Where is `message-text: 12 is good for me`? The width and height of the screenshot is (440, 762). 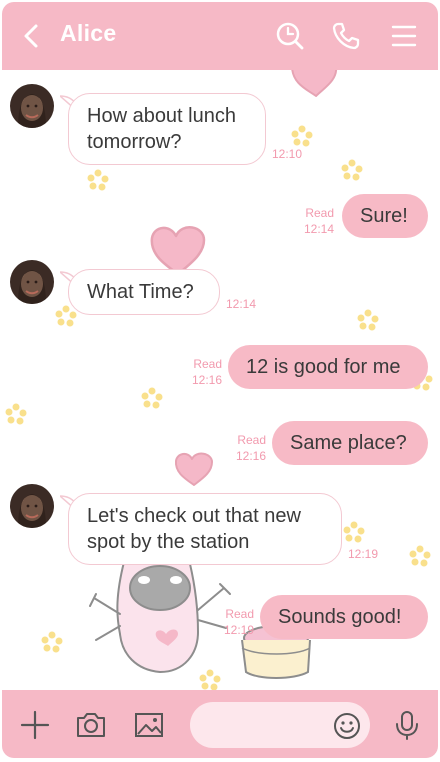 message-text: 12 is good for me is located at coordinates (323, 367).